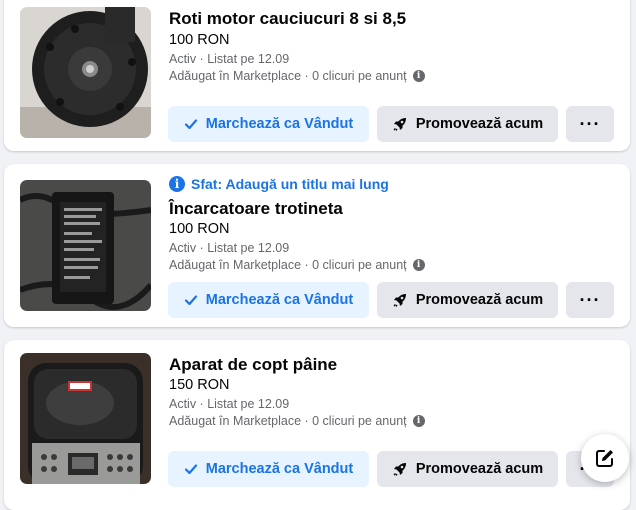 The height and width of the screenshot is (510, 636). Describe the element at coordinates (287, 19) in the screenshot. I see `listing-title: Roti motor cauciucuri 8 si 8,5` at that location.